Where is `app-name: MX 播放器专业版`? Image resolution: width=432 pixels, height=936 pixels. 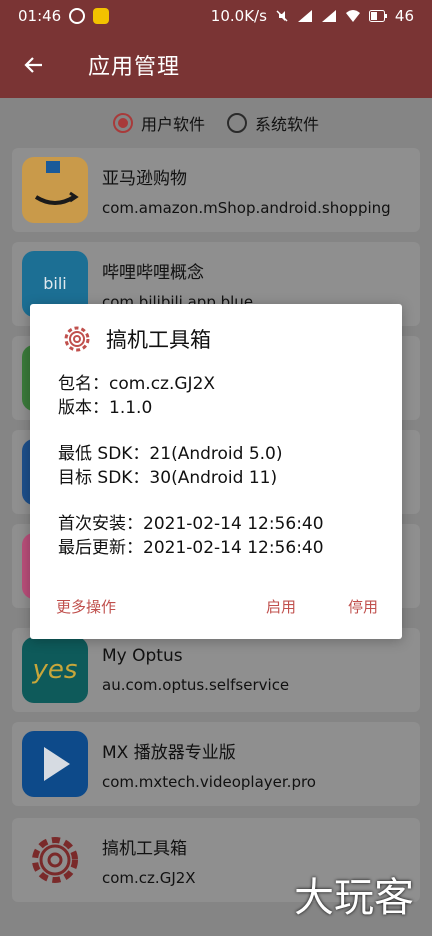 app-name: MX 播放器专业版 is located at coordinates (169, 752).